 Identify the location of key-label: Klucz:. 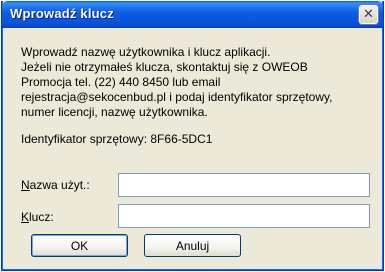
(37, 217).